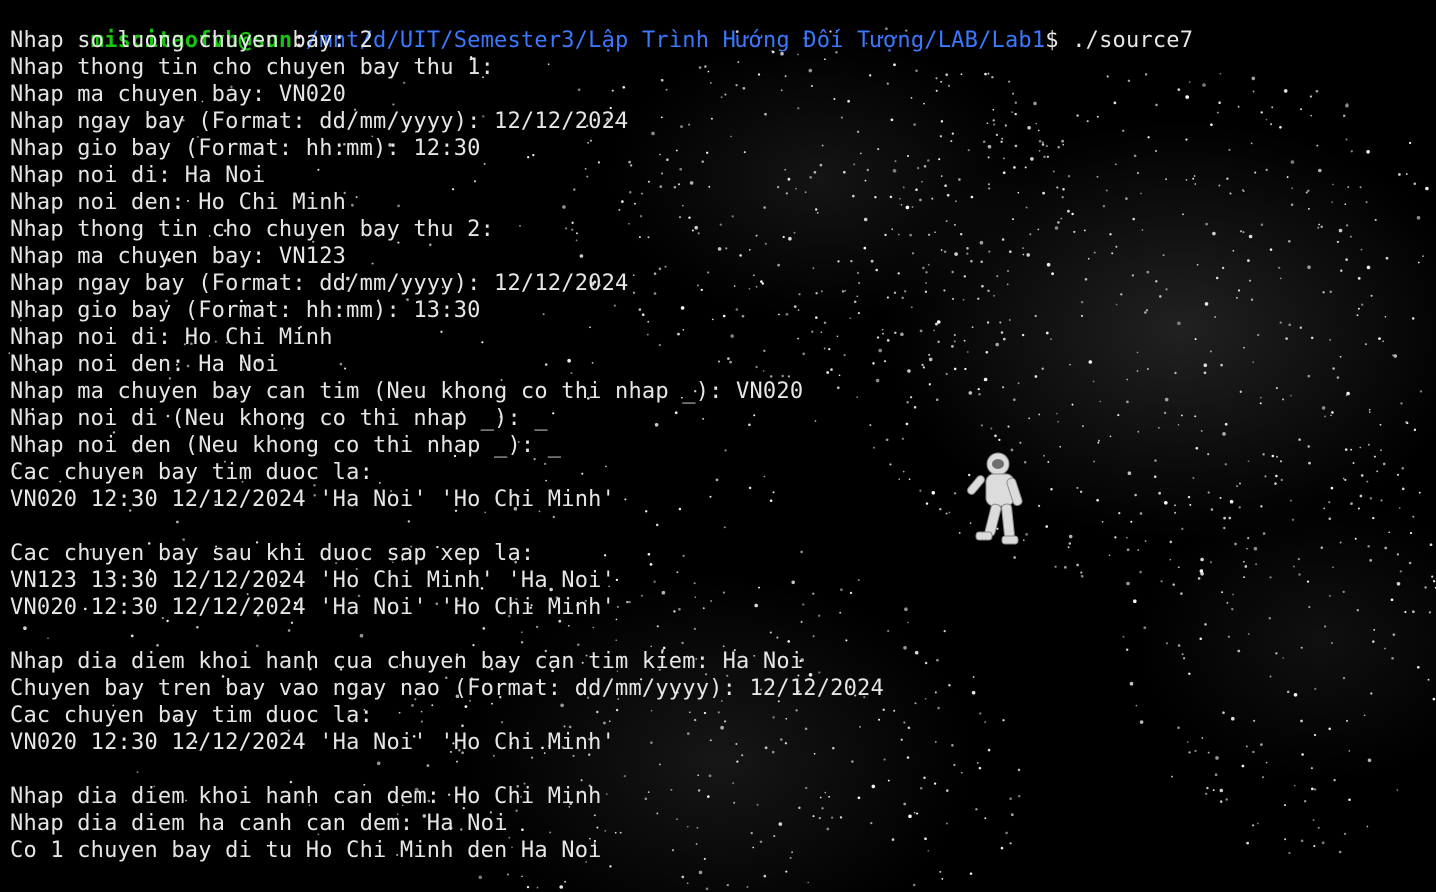 This screenshot has height=892, width=1436. I want to click on output-line: Cac chuyen bay tim duoc la:, so click(192, 715).